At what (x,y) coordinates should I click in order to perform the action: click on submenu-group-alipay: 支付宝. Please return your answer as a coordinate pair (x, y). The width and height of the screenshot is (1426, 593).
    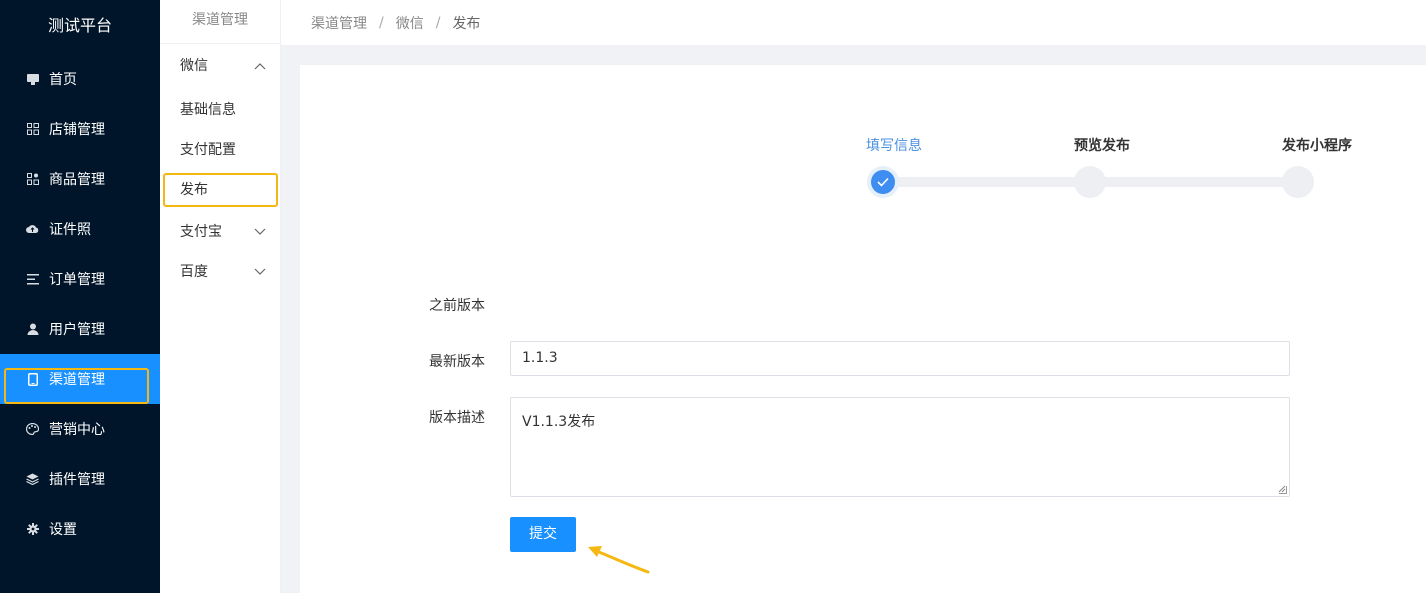
    Looking at the image, I should click on (220, 232).